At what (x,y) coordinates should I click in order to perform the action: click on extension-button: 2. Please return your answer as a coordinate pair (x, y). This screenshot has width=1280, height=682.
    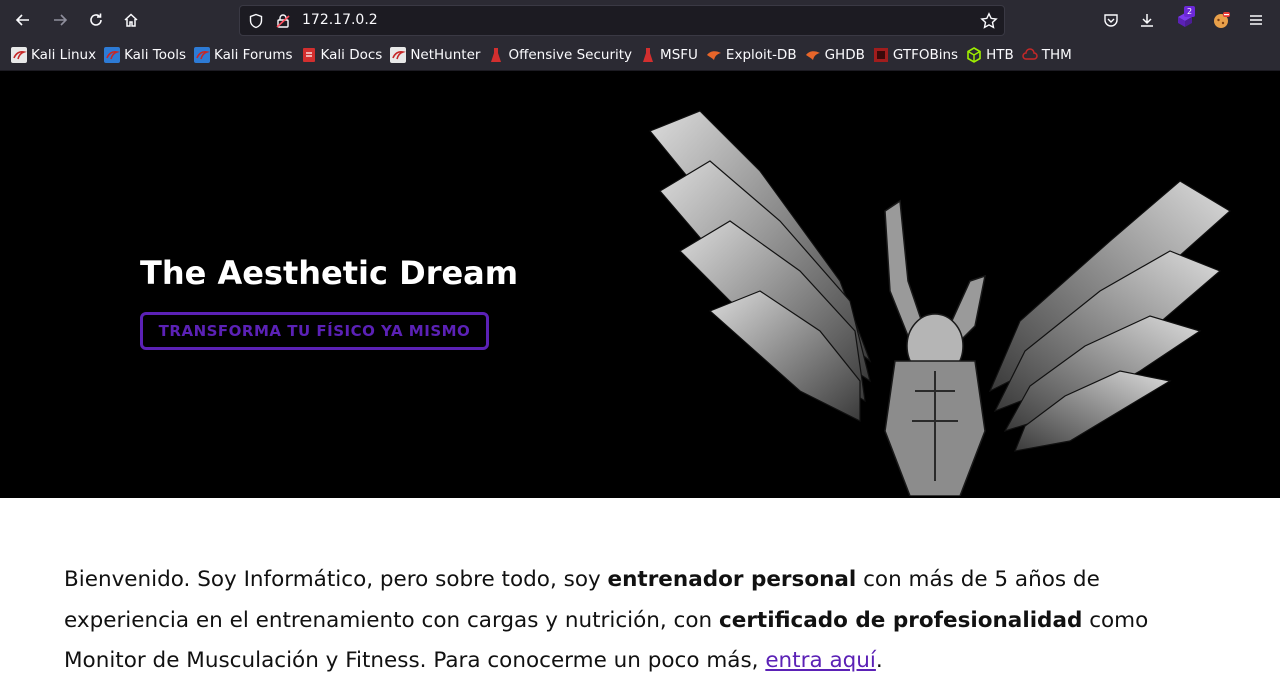
    Looking at the image, I should click on (1185, 20).